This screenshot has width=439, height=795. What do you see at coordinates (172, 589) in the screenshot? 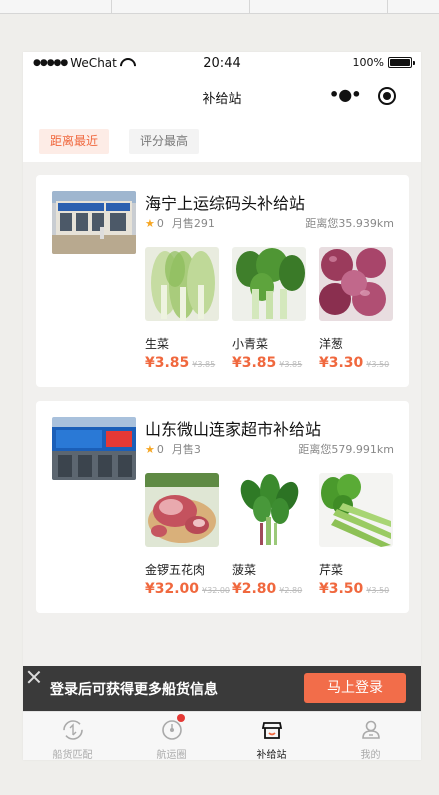
I see `product-price: ¥32.00` at bounding box center [172, 589].